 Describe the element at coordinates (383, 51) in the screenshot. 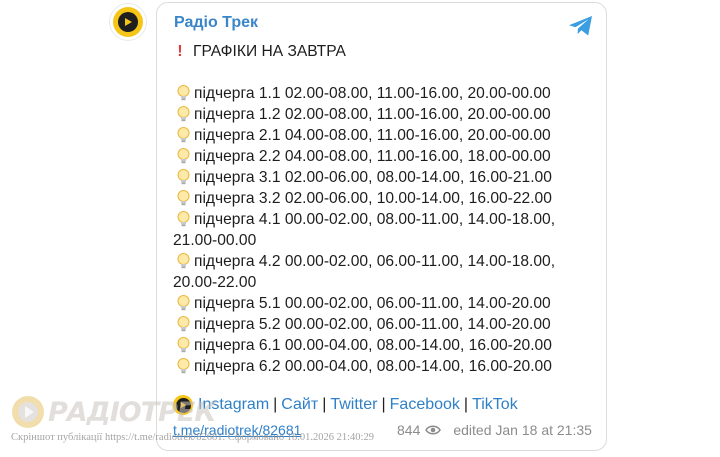

I see `post-headline: ! ГРАФІКИ НА ЗАВТРА` at that location.